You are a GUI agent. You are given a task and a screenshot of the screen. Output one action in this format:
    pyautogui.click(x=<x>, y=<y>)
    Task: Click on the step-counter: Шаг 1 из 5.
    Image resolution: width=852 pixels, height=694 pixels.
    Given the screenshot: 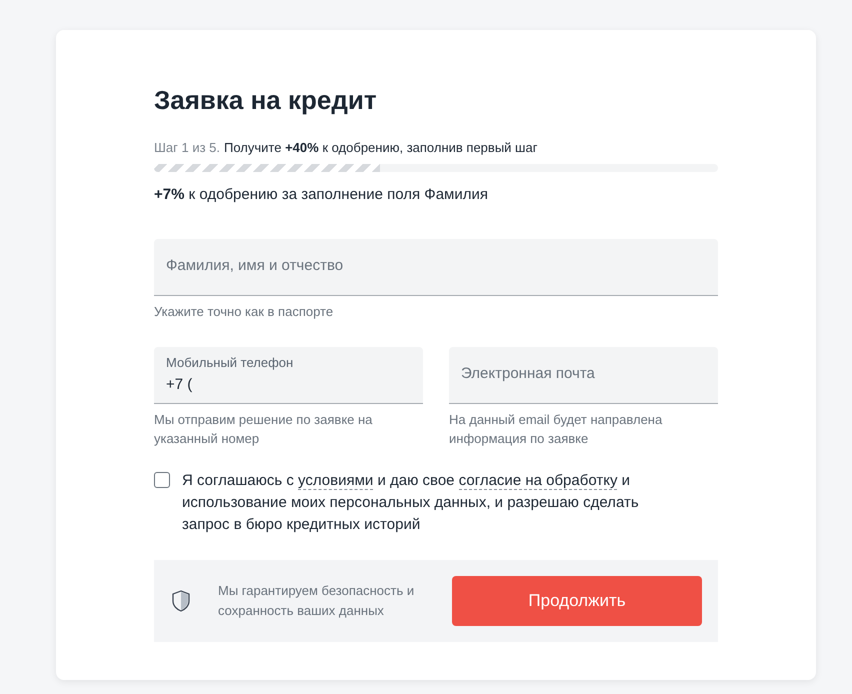 What is the action you would take?
    pyautogui.click(x=187, y=148)
    